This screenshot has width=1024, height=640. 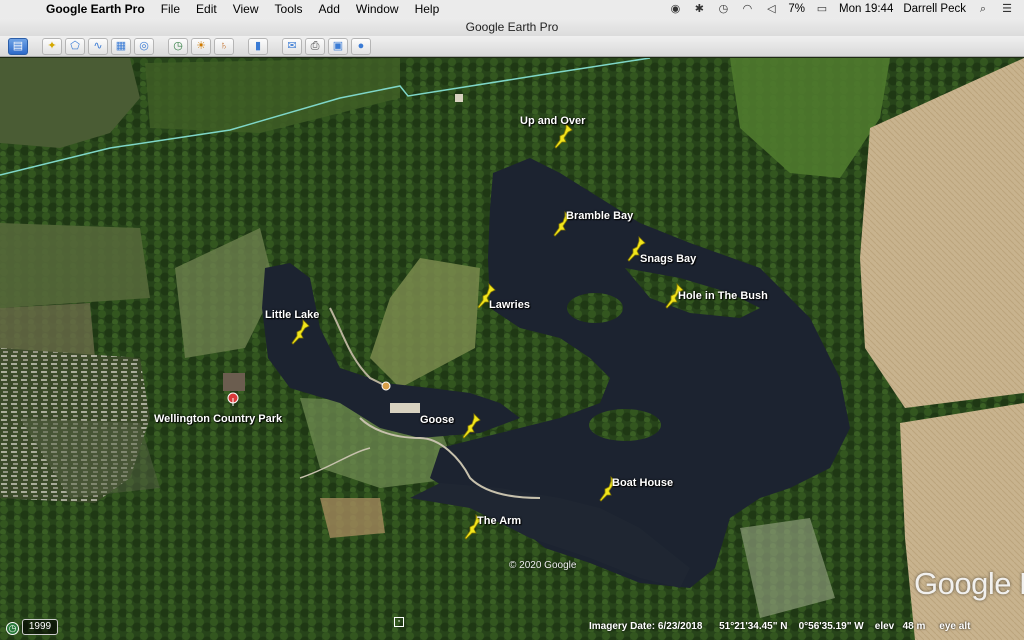 I want to click on tour-guide-icon: ▫, so click(x=399, y=622).